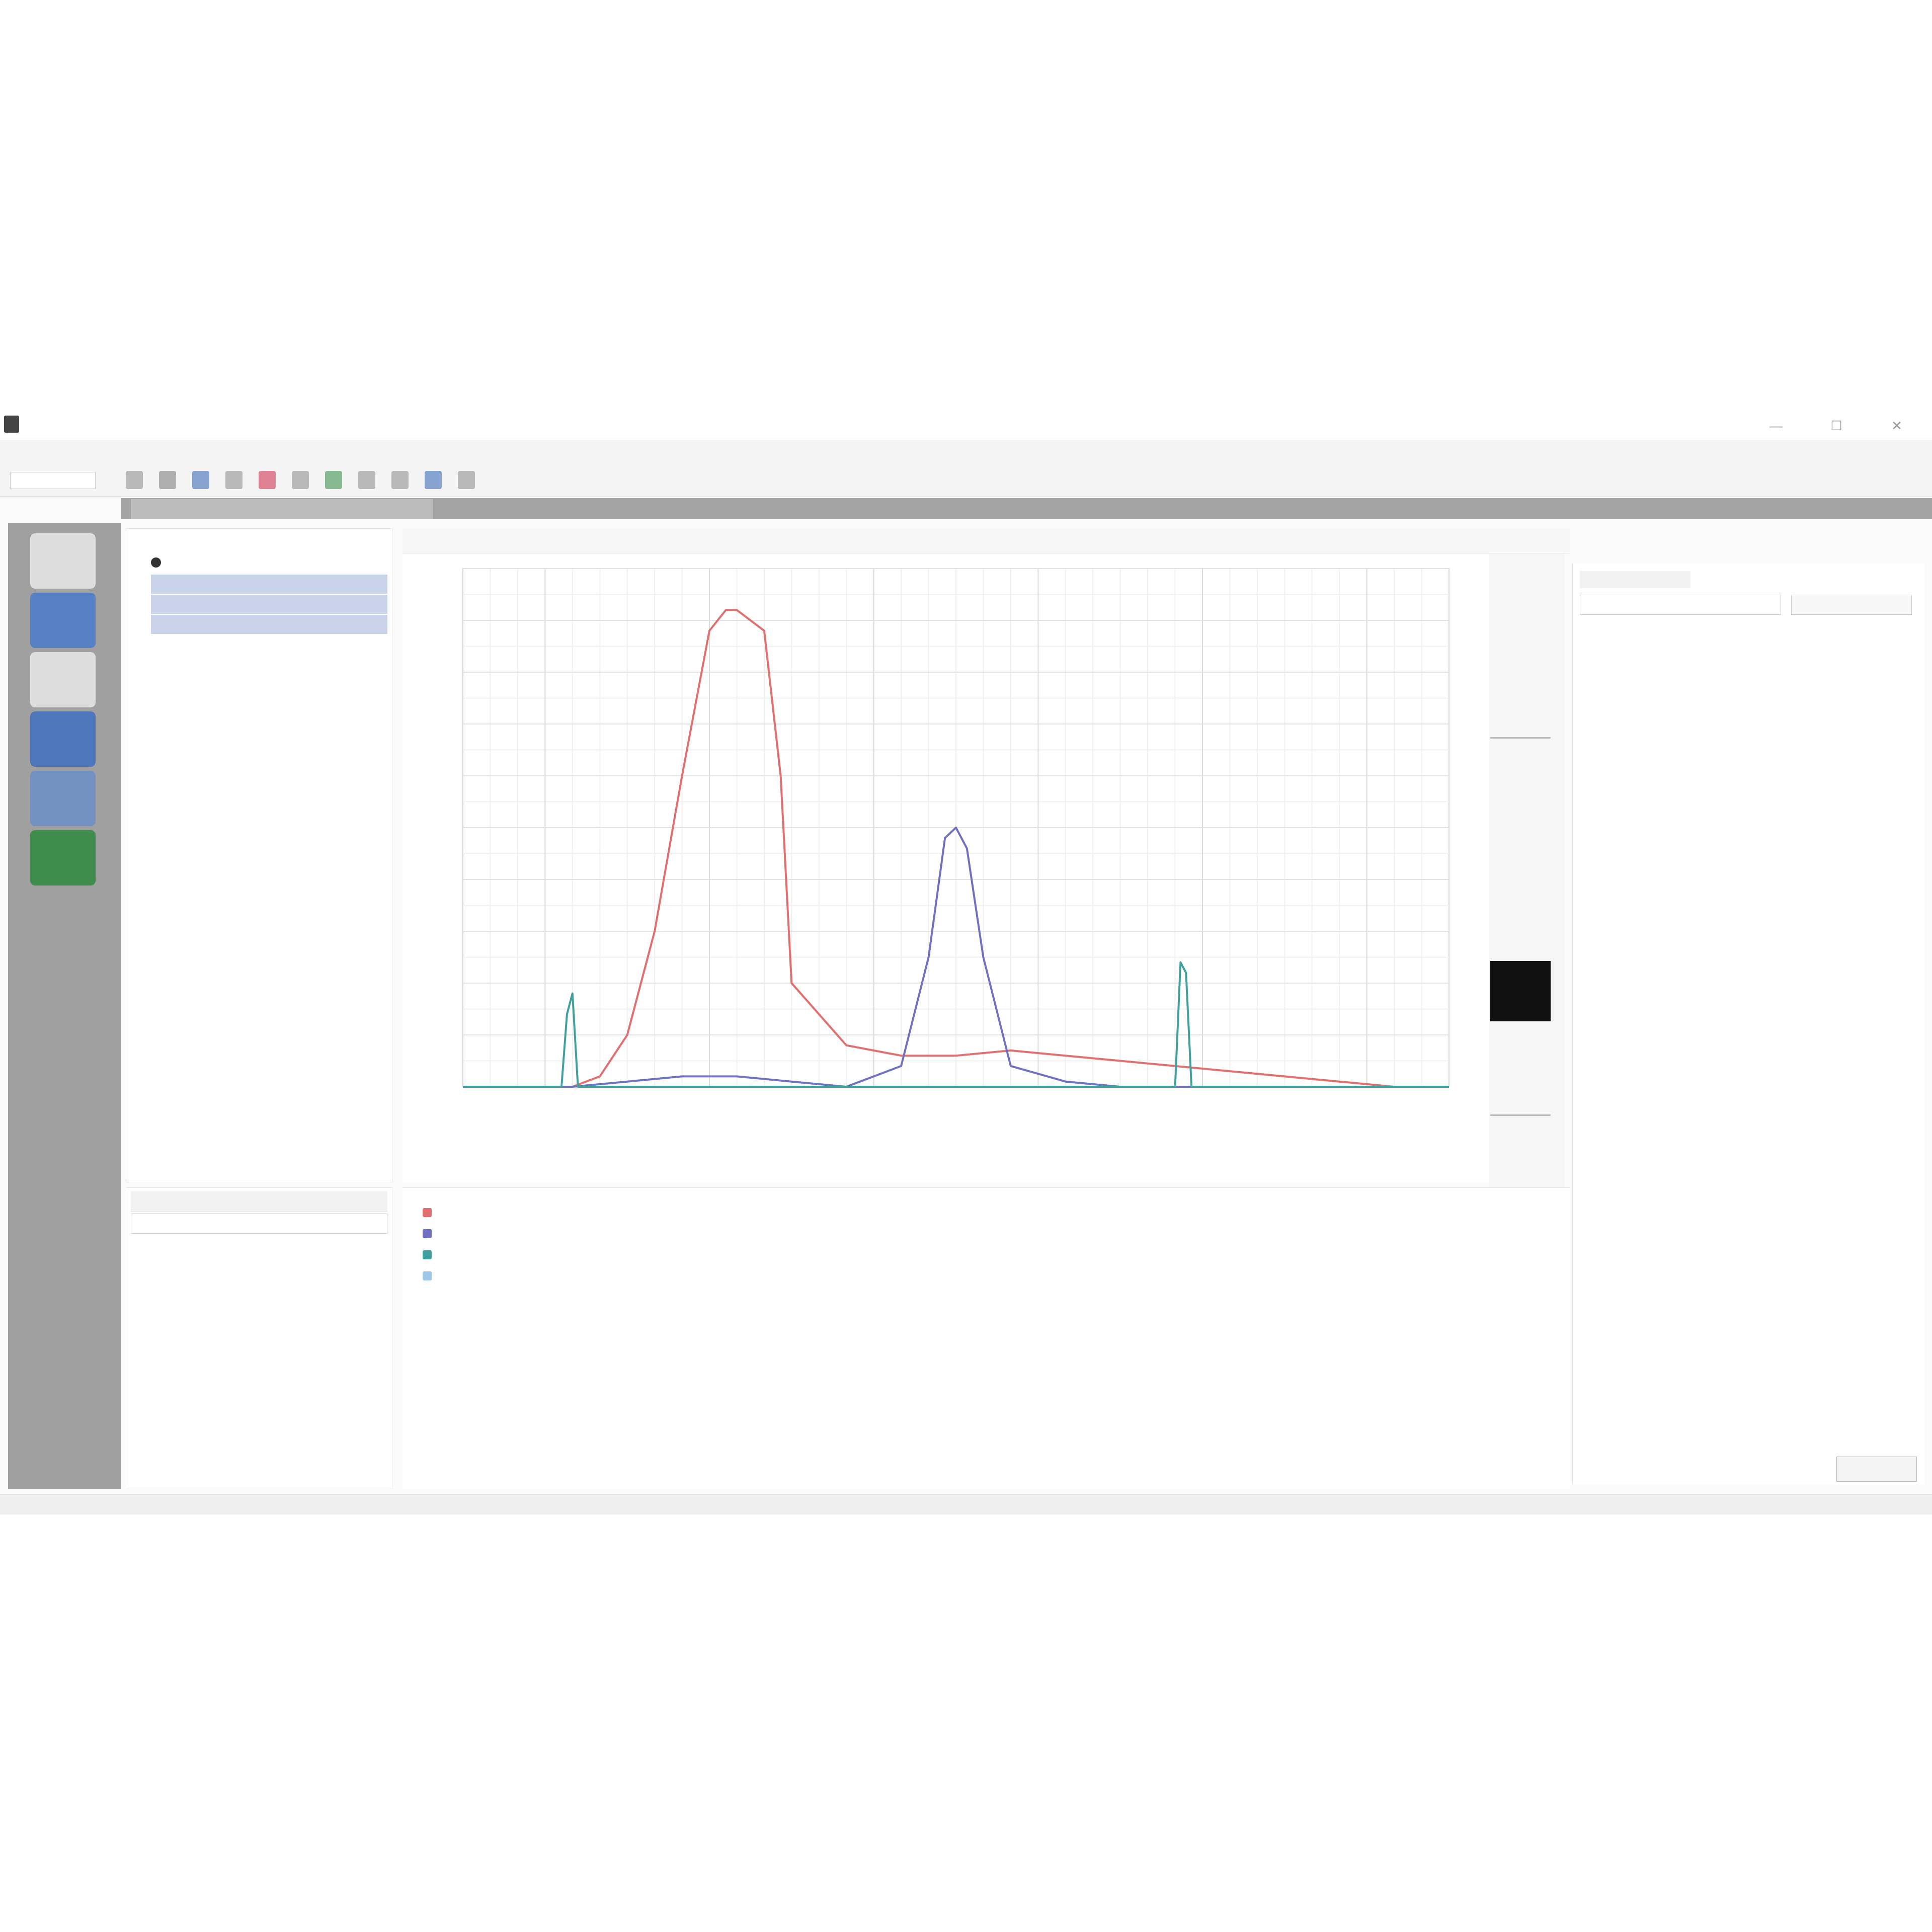 This screenshot has height=1932, width=1932. What do you see at coordinates (282, 509) in the screenshot?
I see `document-tab` at bounding box center [282, 509].